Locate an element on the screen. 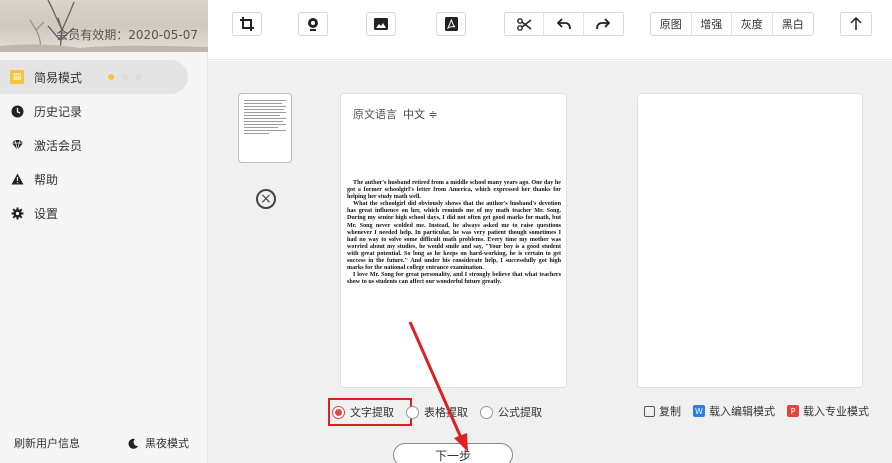  upload-button is located at coordinates (856, 24).